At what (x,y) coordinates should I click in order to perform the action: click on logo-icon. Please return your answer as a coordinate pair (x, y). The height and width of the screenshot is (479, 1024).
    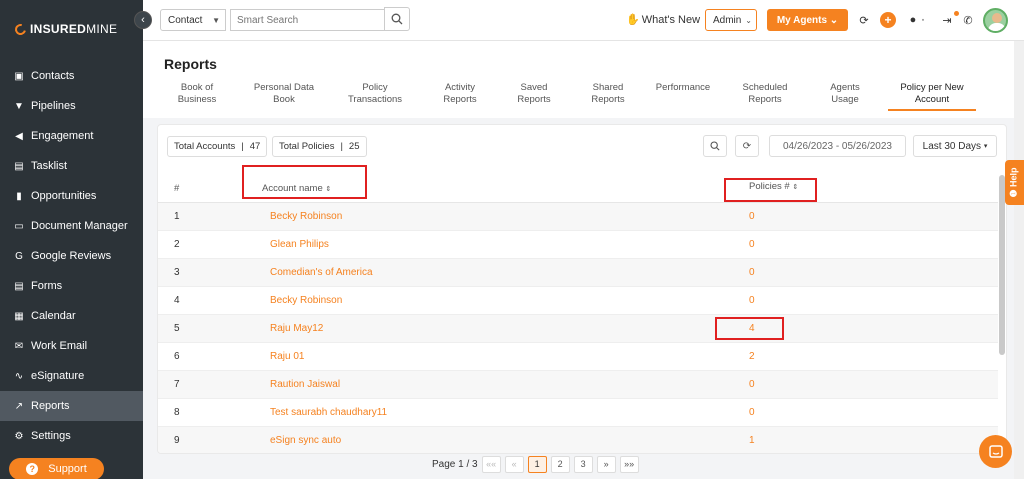
    Looking at the image, I should click on (20, 29).